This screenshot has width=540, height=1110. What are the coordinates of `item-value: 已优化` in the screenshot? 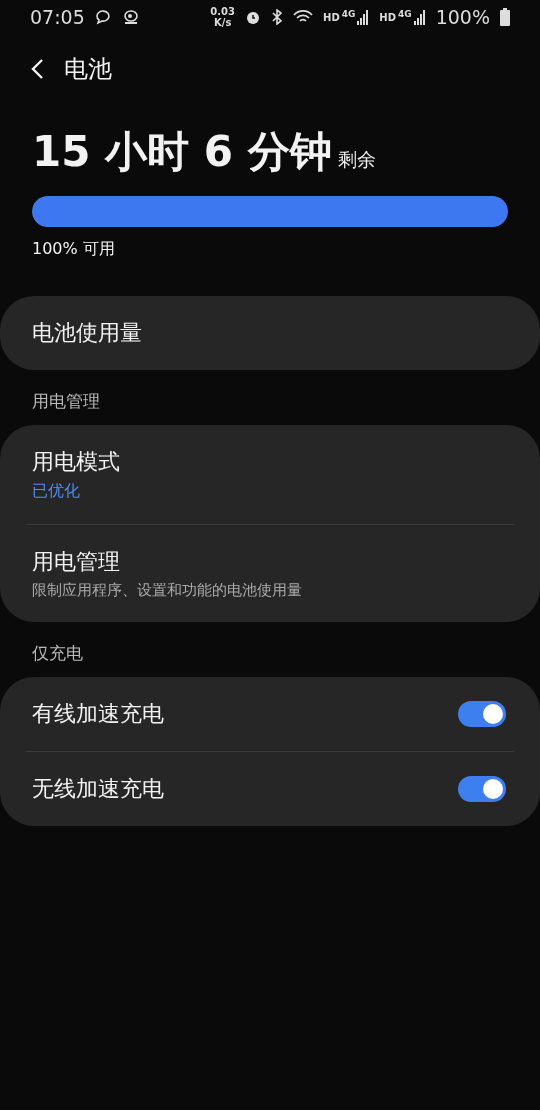 It's located at (56, 491).